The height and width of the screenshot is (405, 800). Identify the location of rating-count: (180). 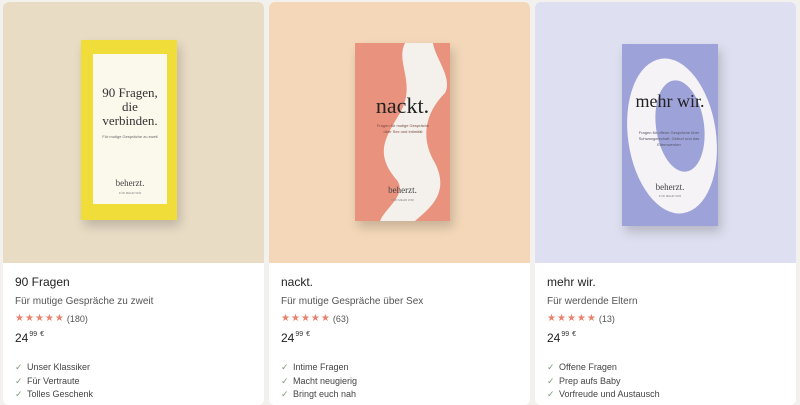
(77, 319).